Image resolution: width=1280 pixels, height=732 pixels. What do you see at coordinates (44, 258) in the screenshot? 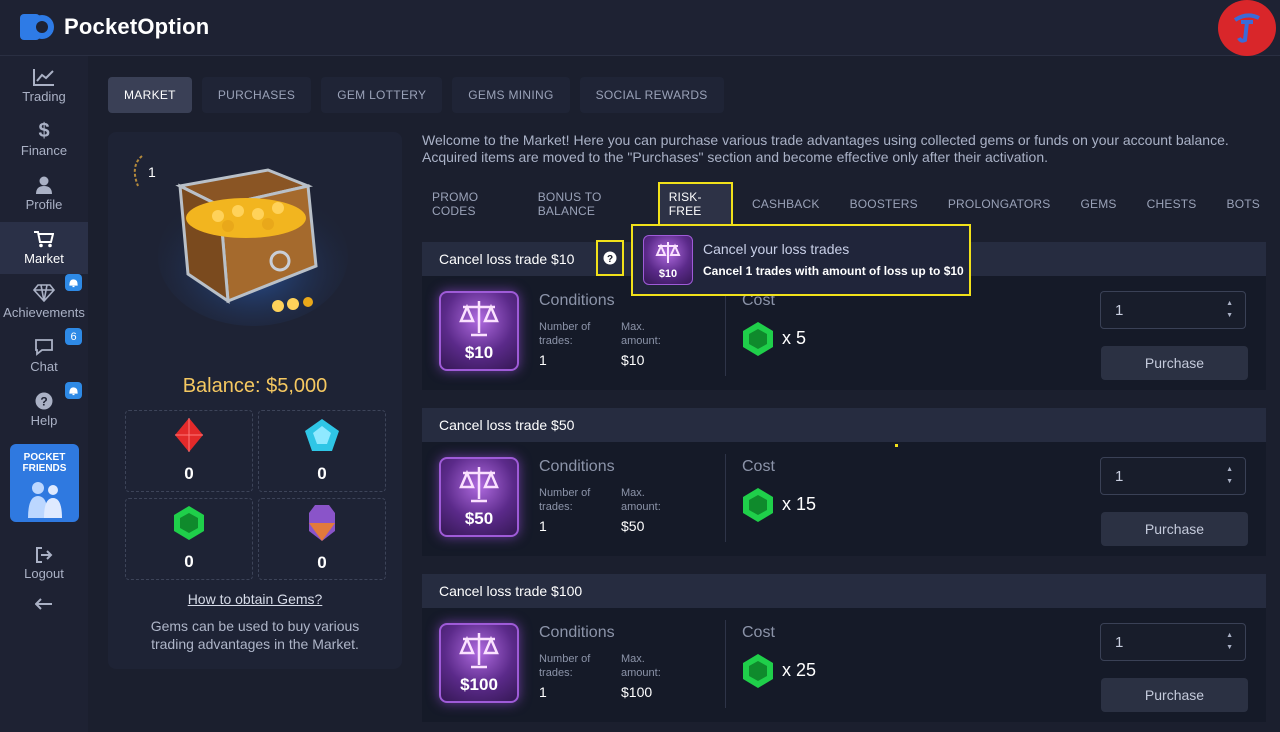
I see `nav-label: Market` at bounding box center [44, 258].